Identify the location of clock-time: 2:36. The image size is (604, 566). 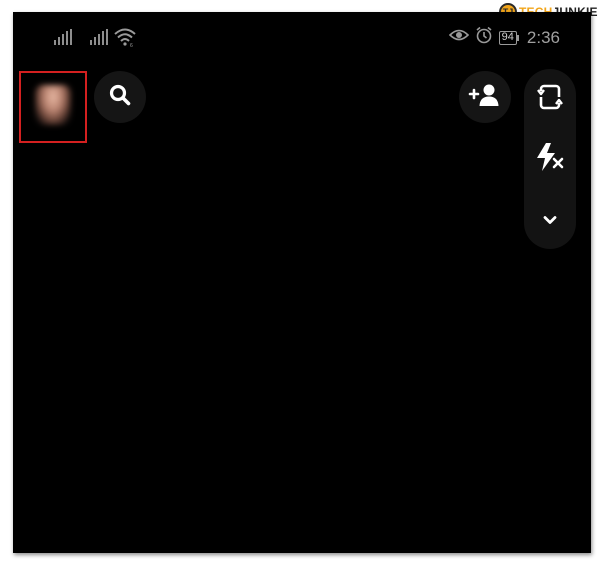
(543, 37).